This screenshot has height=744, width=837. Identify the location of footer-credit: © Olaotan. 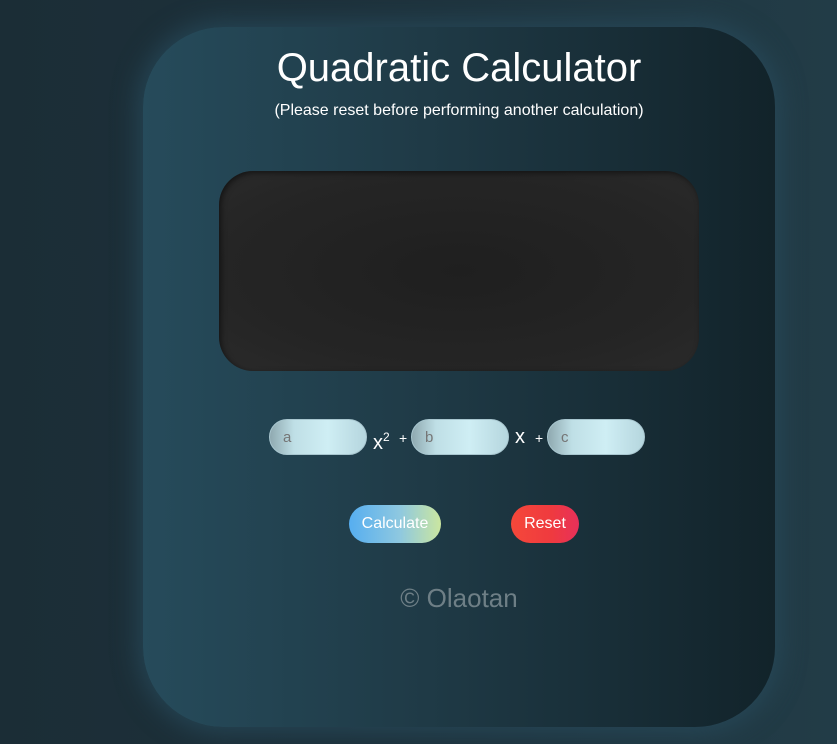
(459, 598).